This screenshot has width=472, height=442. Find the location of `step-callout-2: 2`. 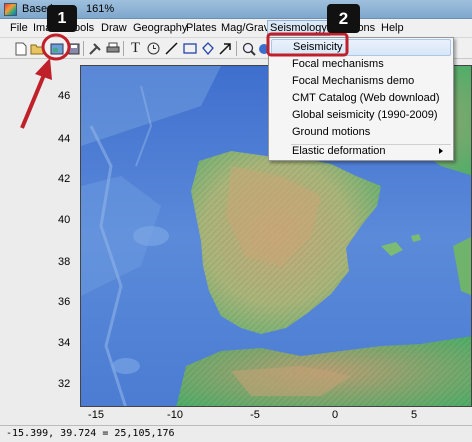

step-callout-2: 2 is located at coordinates (343, 18).